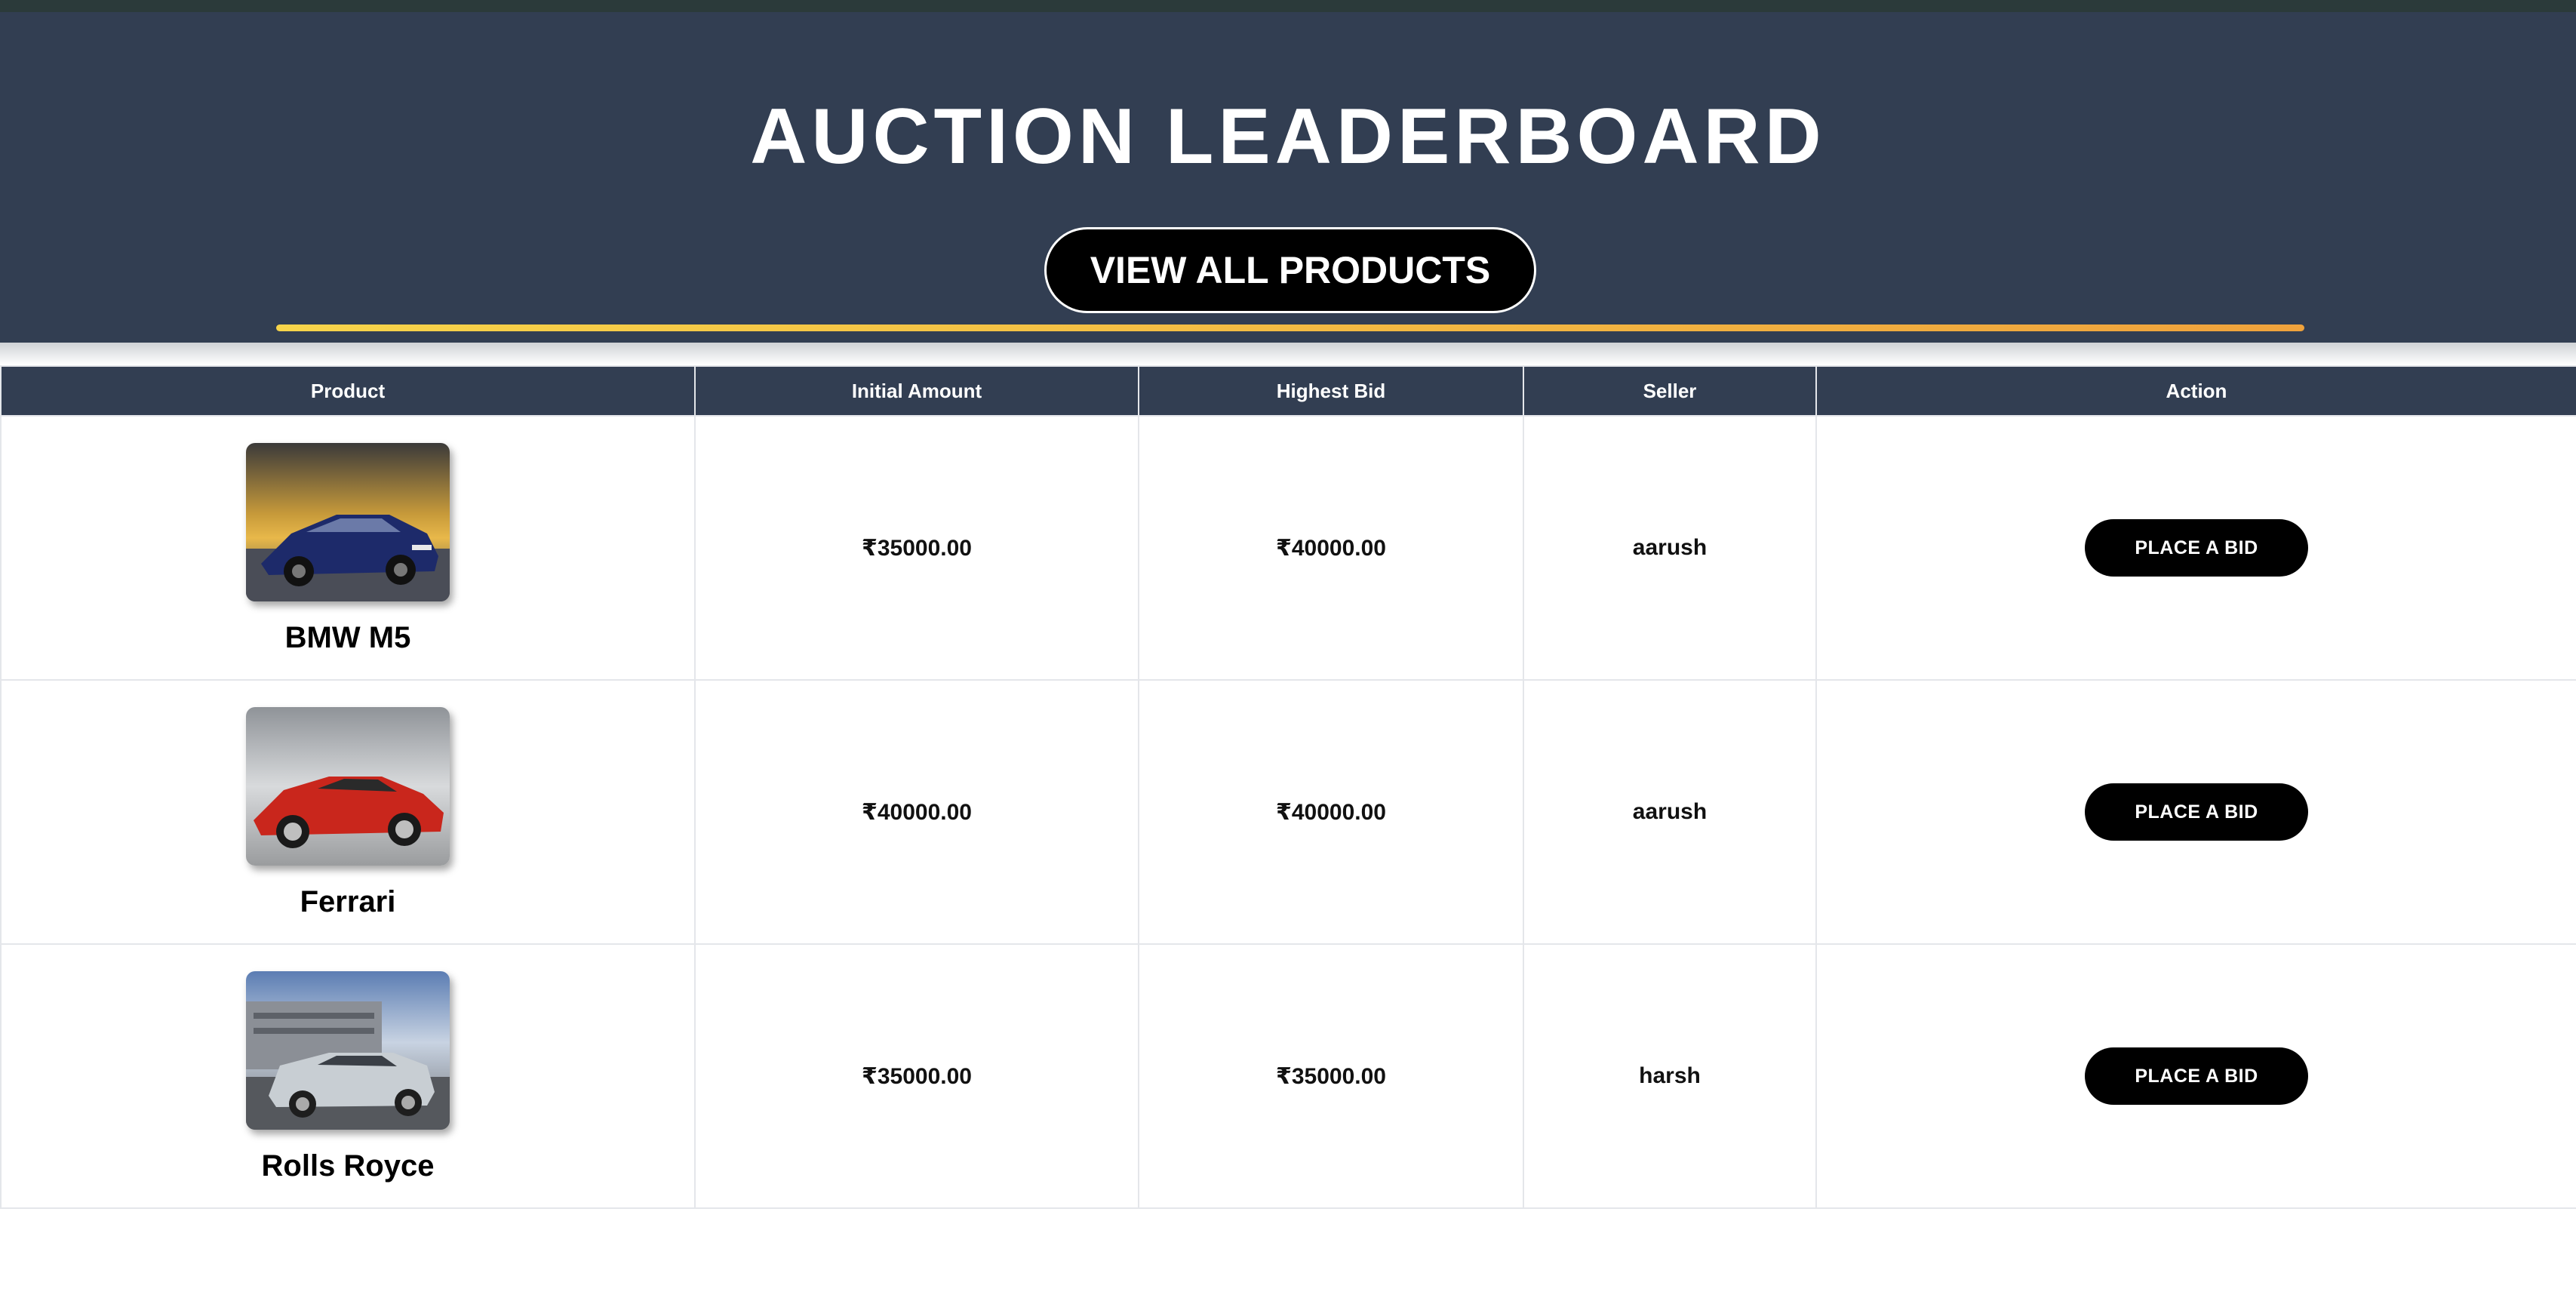  I want to click on silver-luxury-car-image, so click(348, 1050).